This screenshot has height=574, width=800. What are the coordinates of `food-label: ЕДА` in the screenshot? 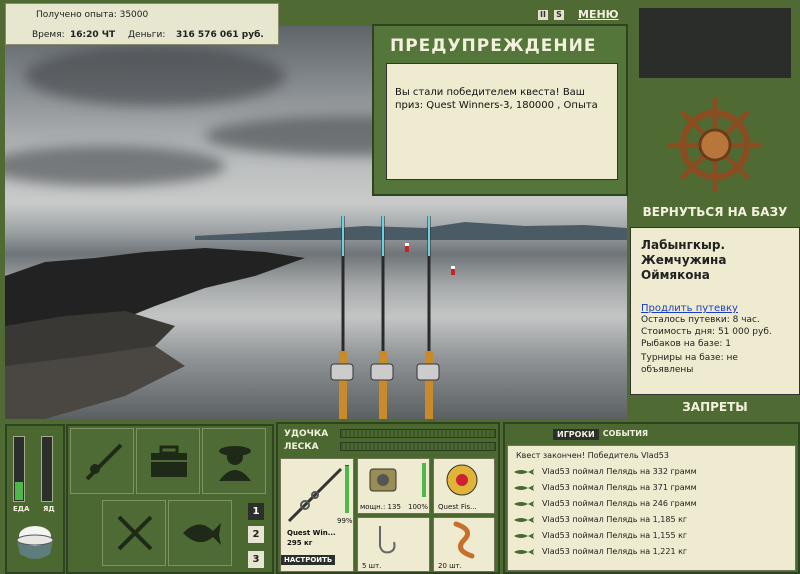 It's located at (21, 509).